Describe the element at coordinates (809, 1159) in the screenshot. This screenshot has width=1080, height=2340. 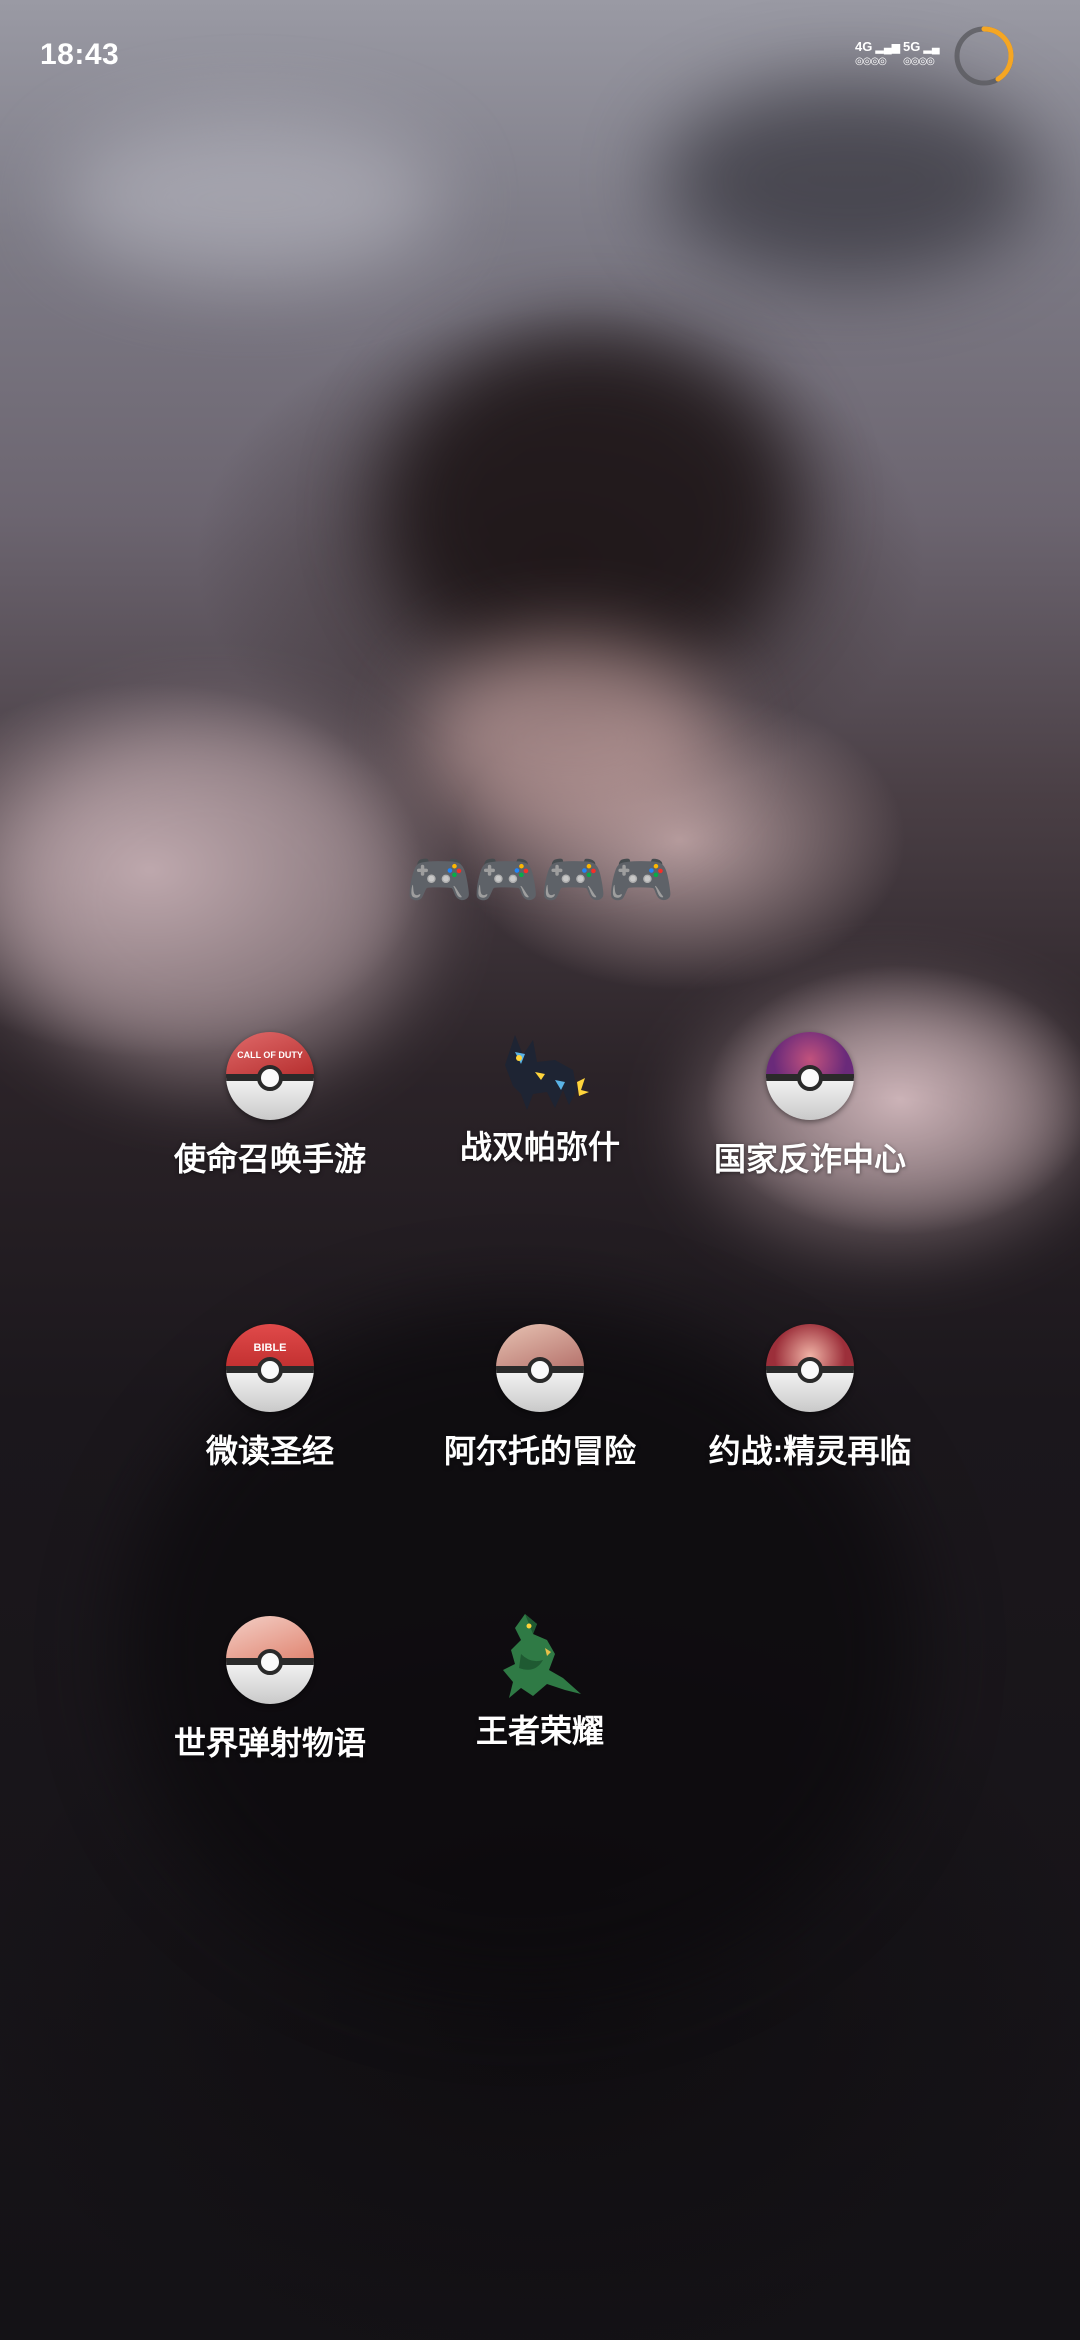
I see `app-label: 国家反诈中心` at that location.